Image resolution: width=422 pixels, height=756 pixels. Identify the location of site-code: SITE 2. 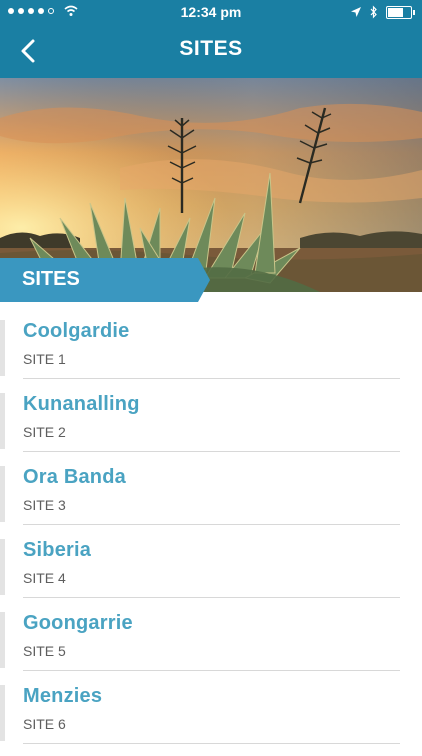
(44, 432).